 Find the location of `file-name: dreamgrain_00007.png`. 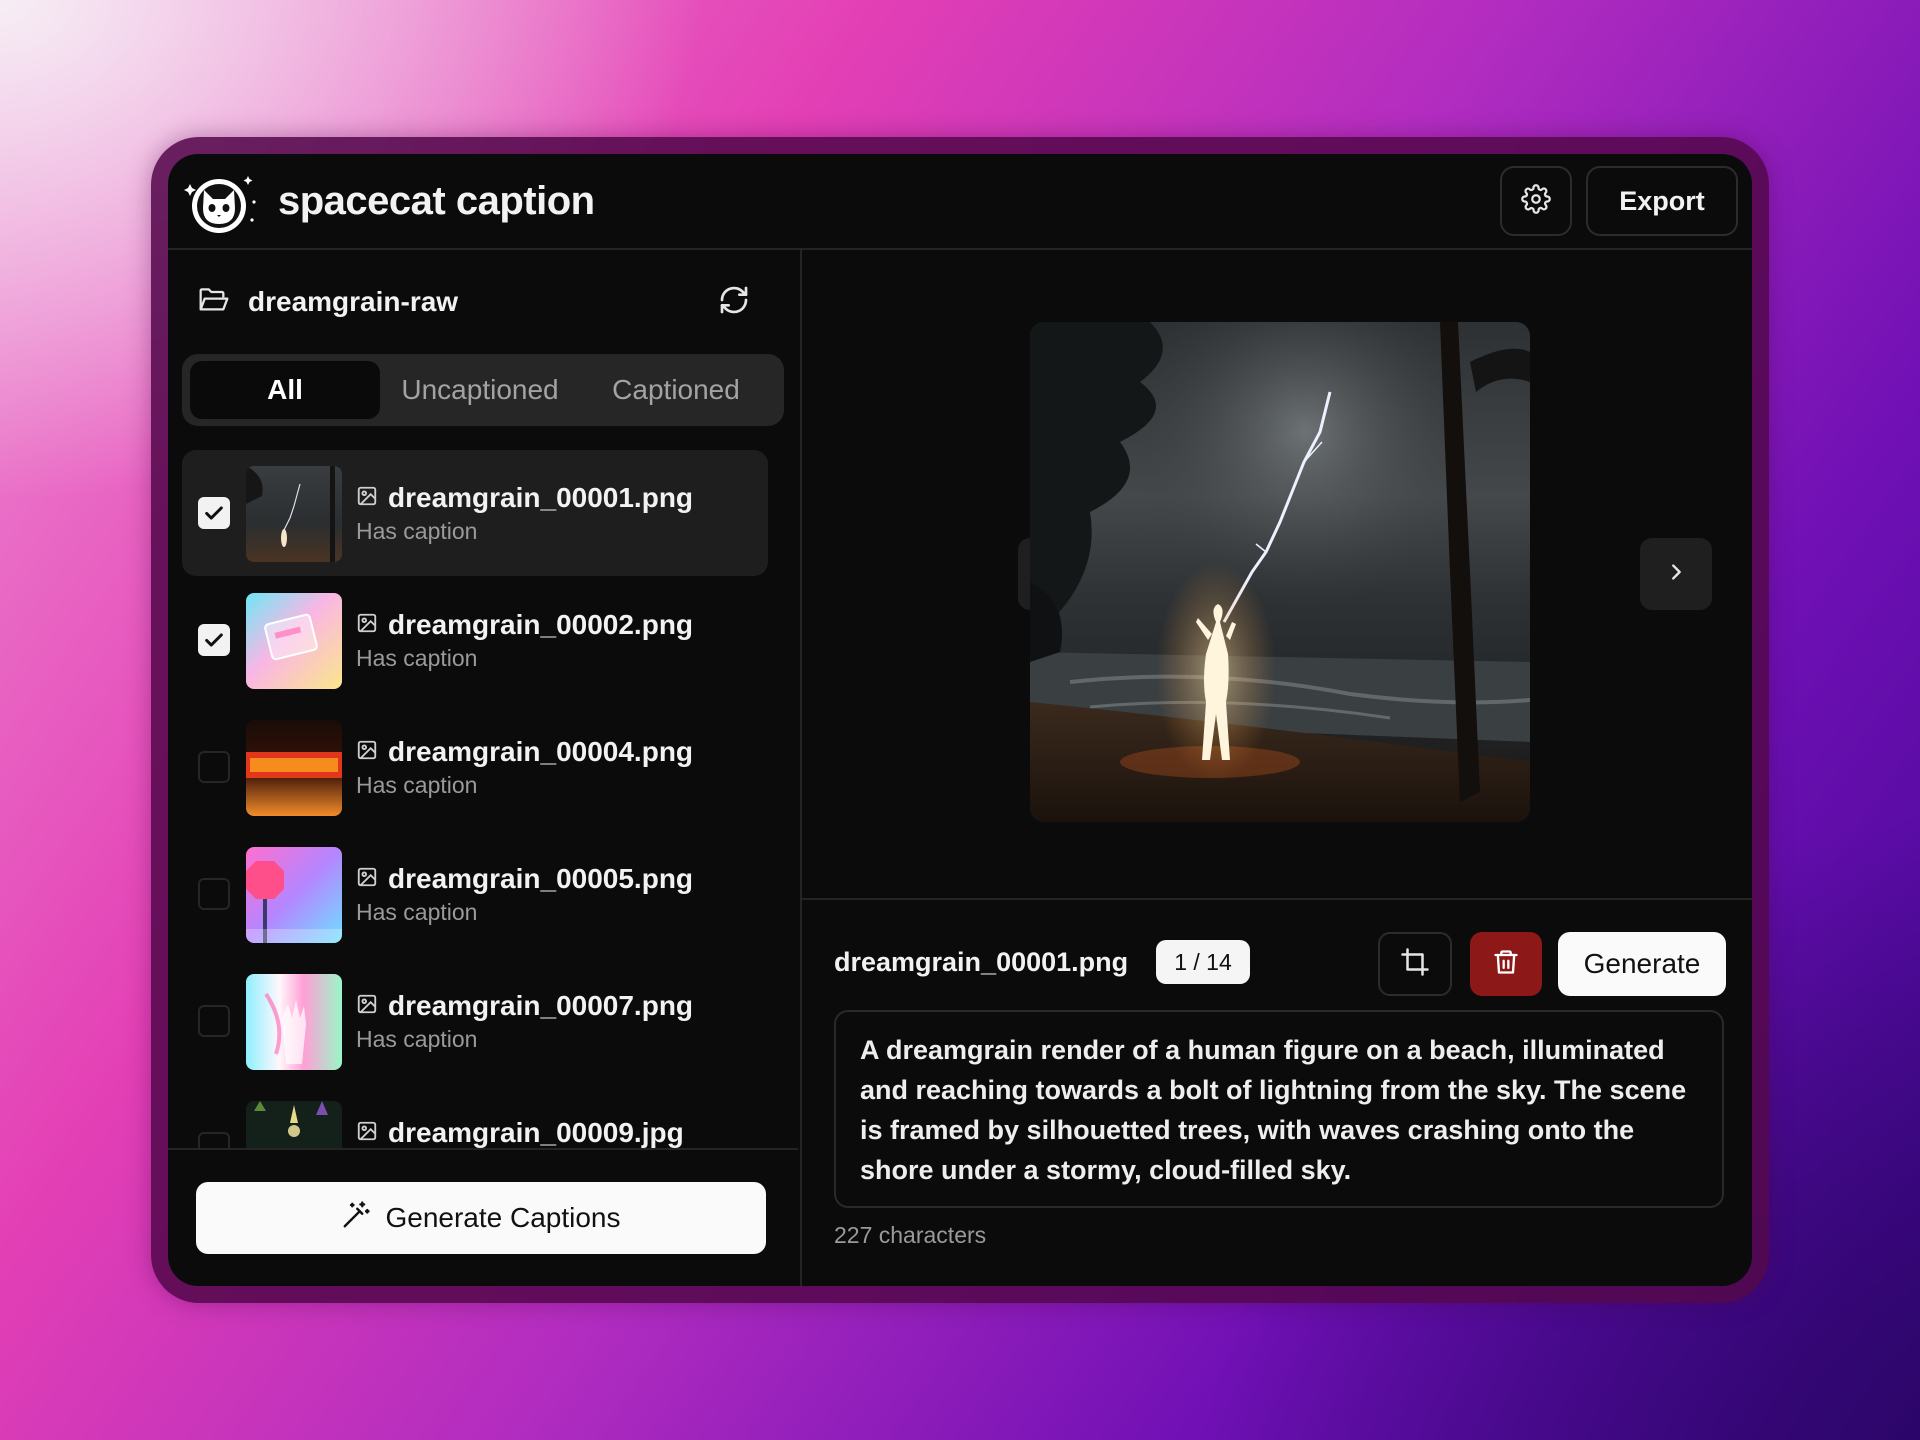

file-name: dreamgrain_00007.png is located at coordinates (541, 1005).